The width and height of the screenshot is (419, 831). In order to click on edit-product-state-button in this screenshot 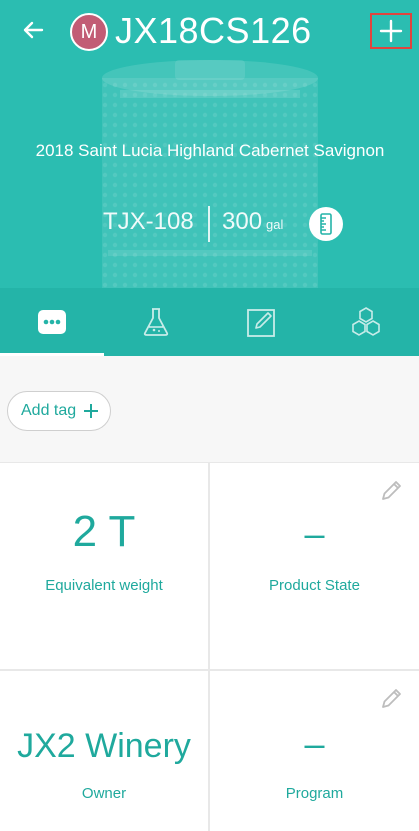, I will do `click(392, 490)`.